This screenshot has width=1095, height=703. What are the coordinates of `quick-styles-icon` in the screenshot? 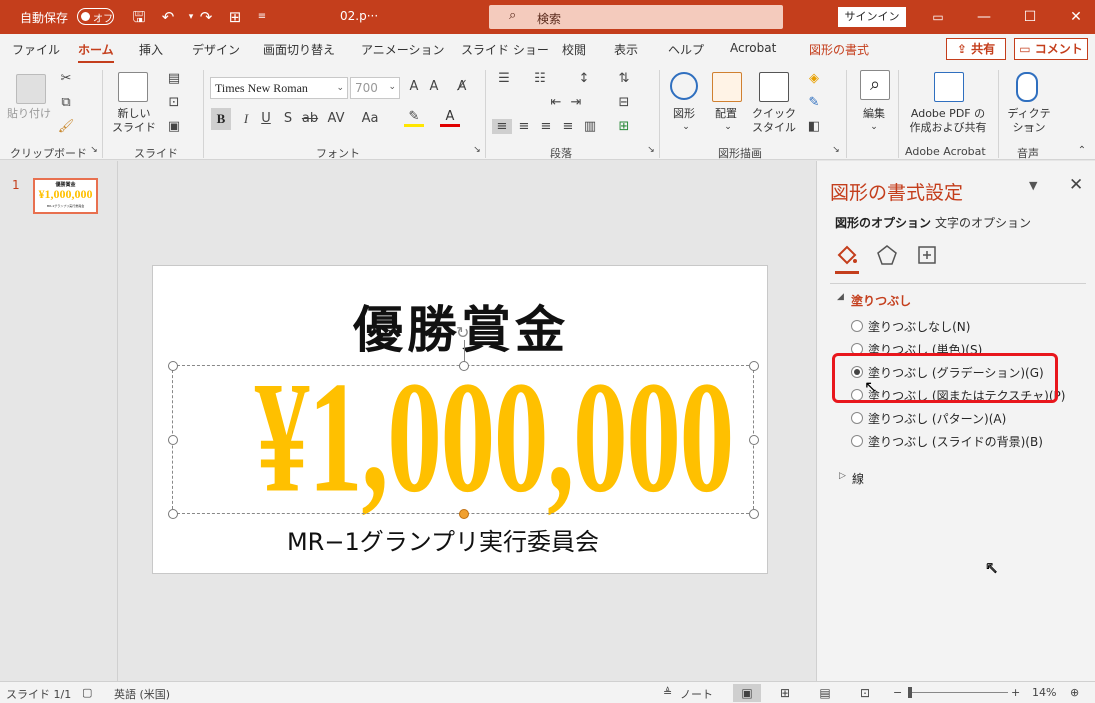 It's located at (774, 87).